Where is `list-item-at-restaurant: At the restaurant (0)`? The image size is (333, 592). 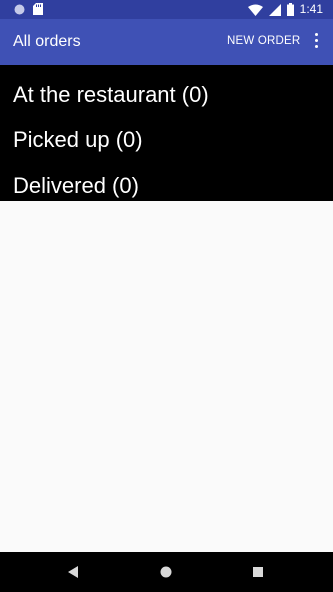
list-item-at-restaurant: At the restaurant (0) is located at coordinates (111, 95).